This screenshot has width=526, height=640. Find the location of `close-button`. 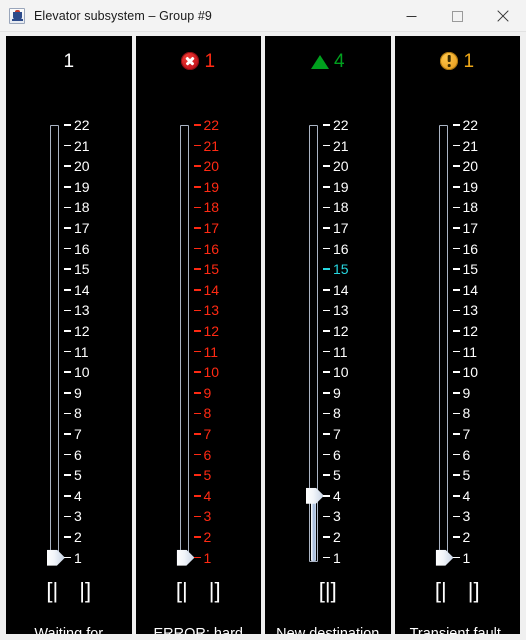

close-button is located at coordinates (503, 16).